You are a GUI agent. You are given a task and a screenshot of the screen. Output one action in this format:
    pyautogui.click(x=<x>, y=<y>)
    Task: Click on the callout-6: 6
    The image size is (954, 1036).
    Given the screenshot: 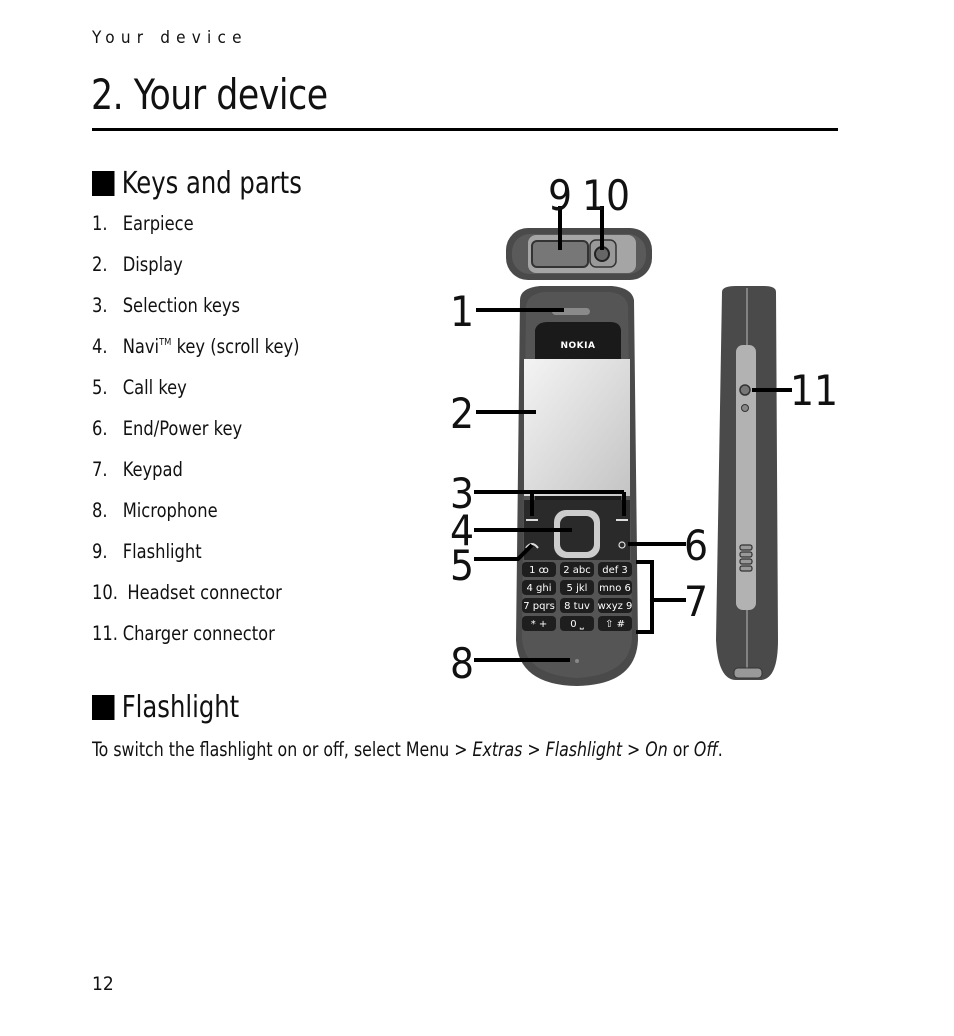 What is the action you would take?
    pyautogui.click(x=696, y=545)
    